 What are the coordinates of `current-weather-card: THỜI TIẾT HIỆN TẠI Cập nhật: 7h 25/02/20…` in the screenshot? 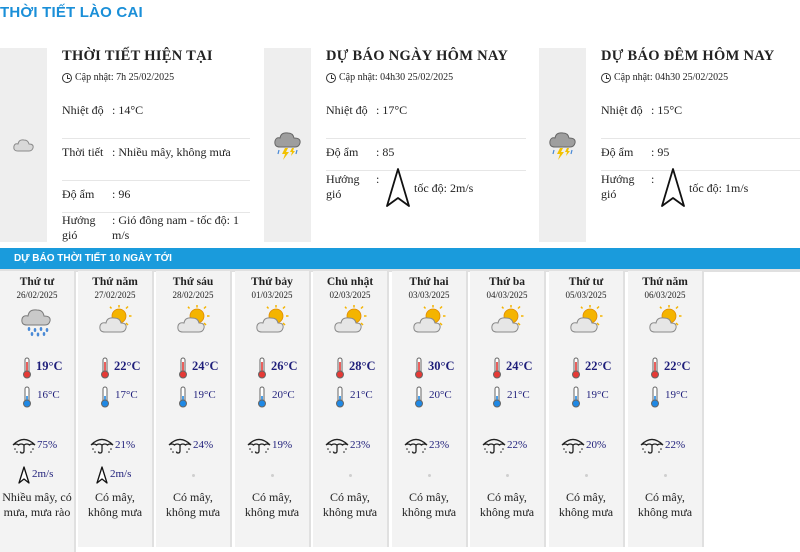 It's located at (125, 145).